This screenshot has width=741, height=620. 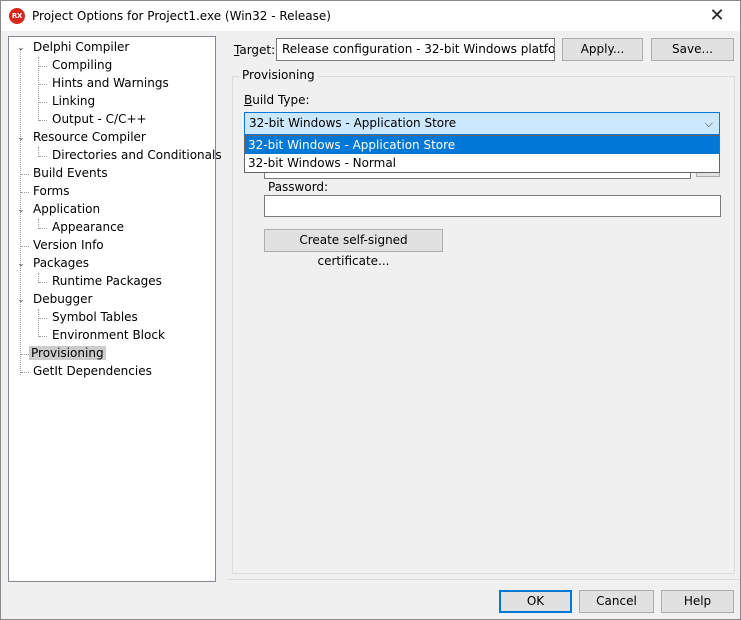 I want to click on tree-item-application: Application, so click(x=66, y=209).